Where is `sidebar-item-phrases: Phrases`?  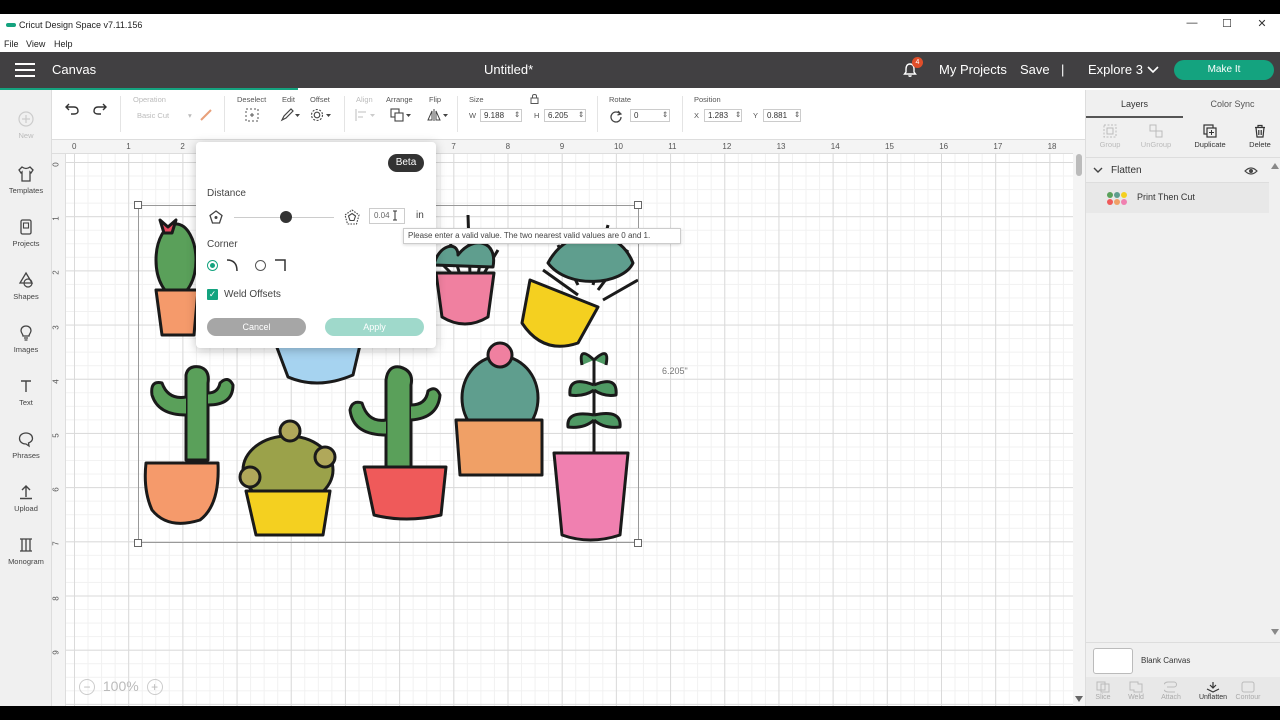 sidebar-item-phrases: Phrases is located at coordinates (26, 445).